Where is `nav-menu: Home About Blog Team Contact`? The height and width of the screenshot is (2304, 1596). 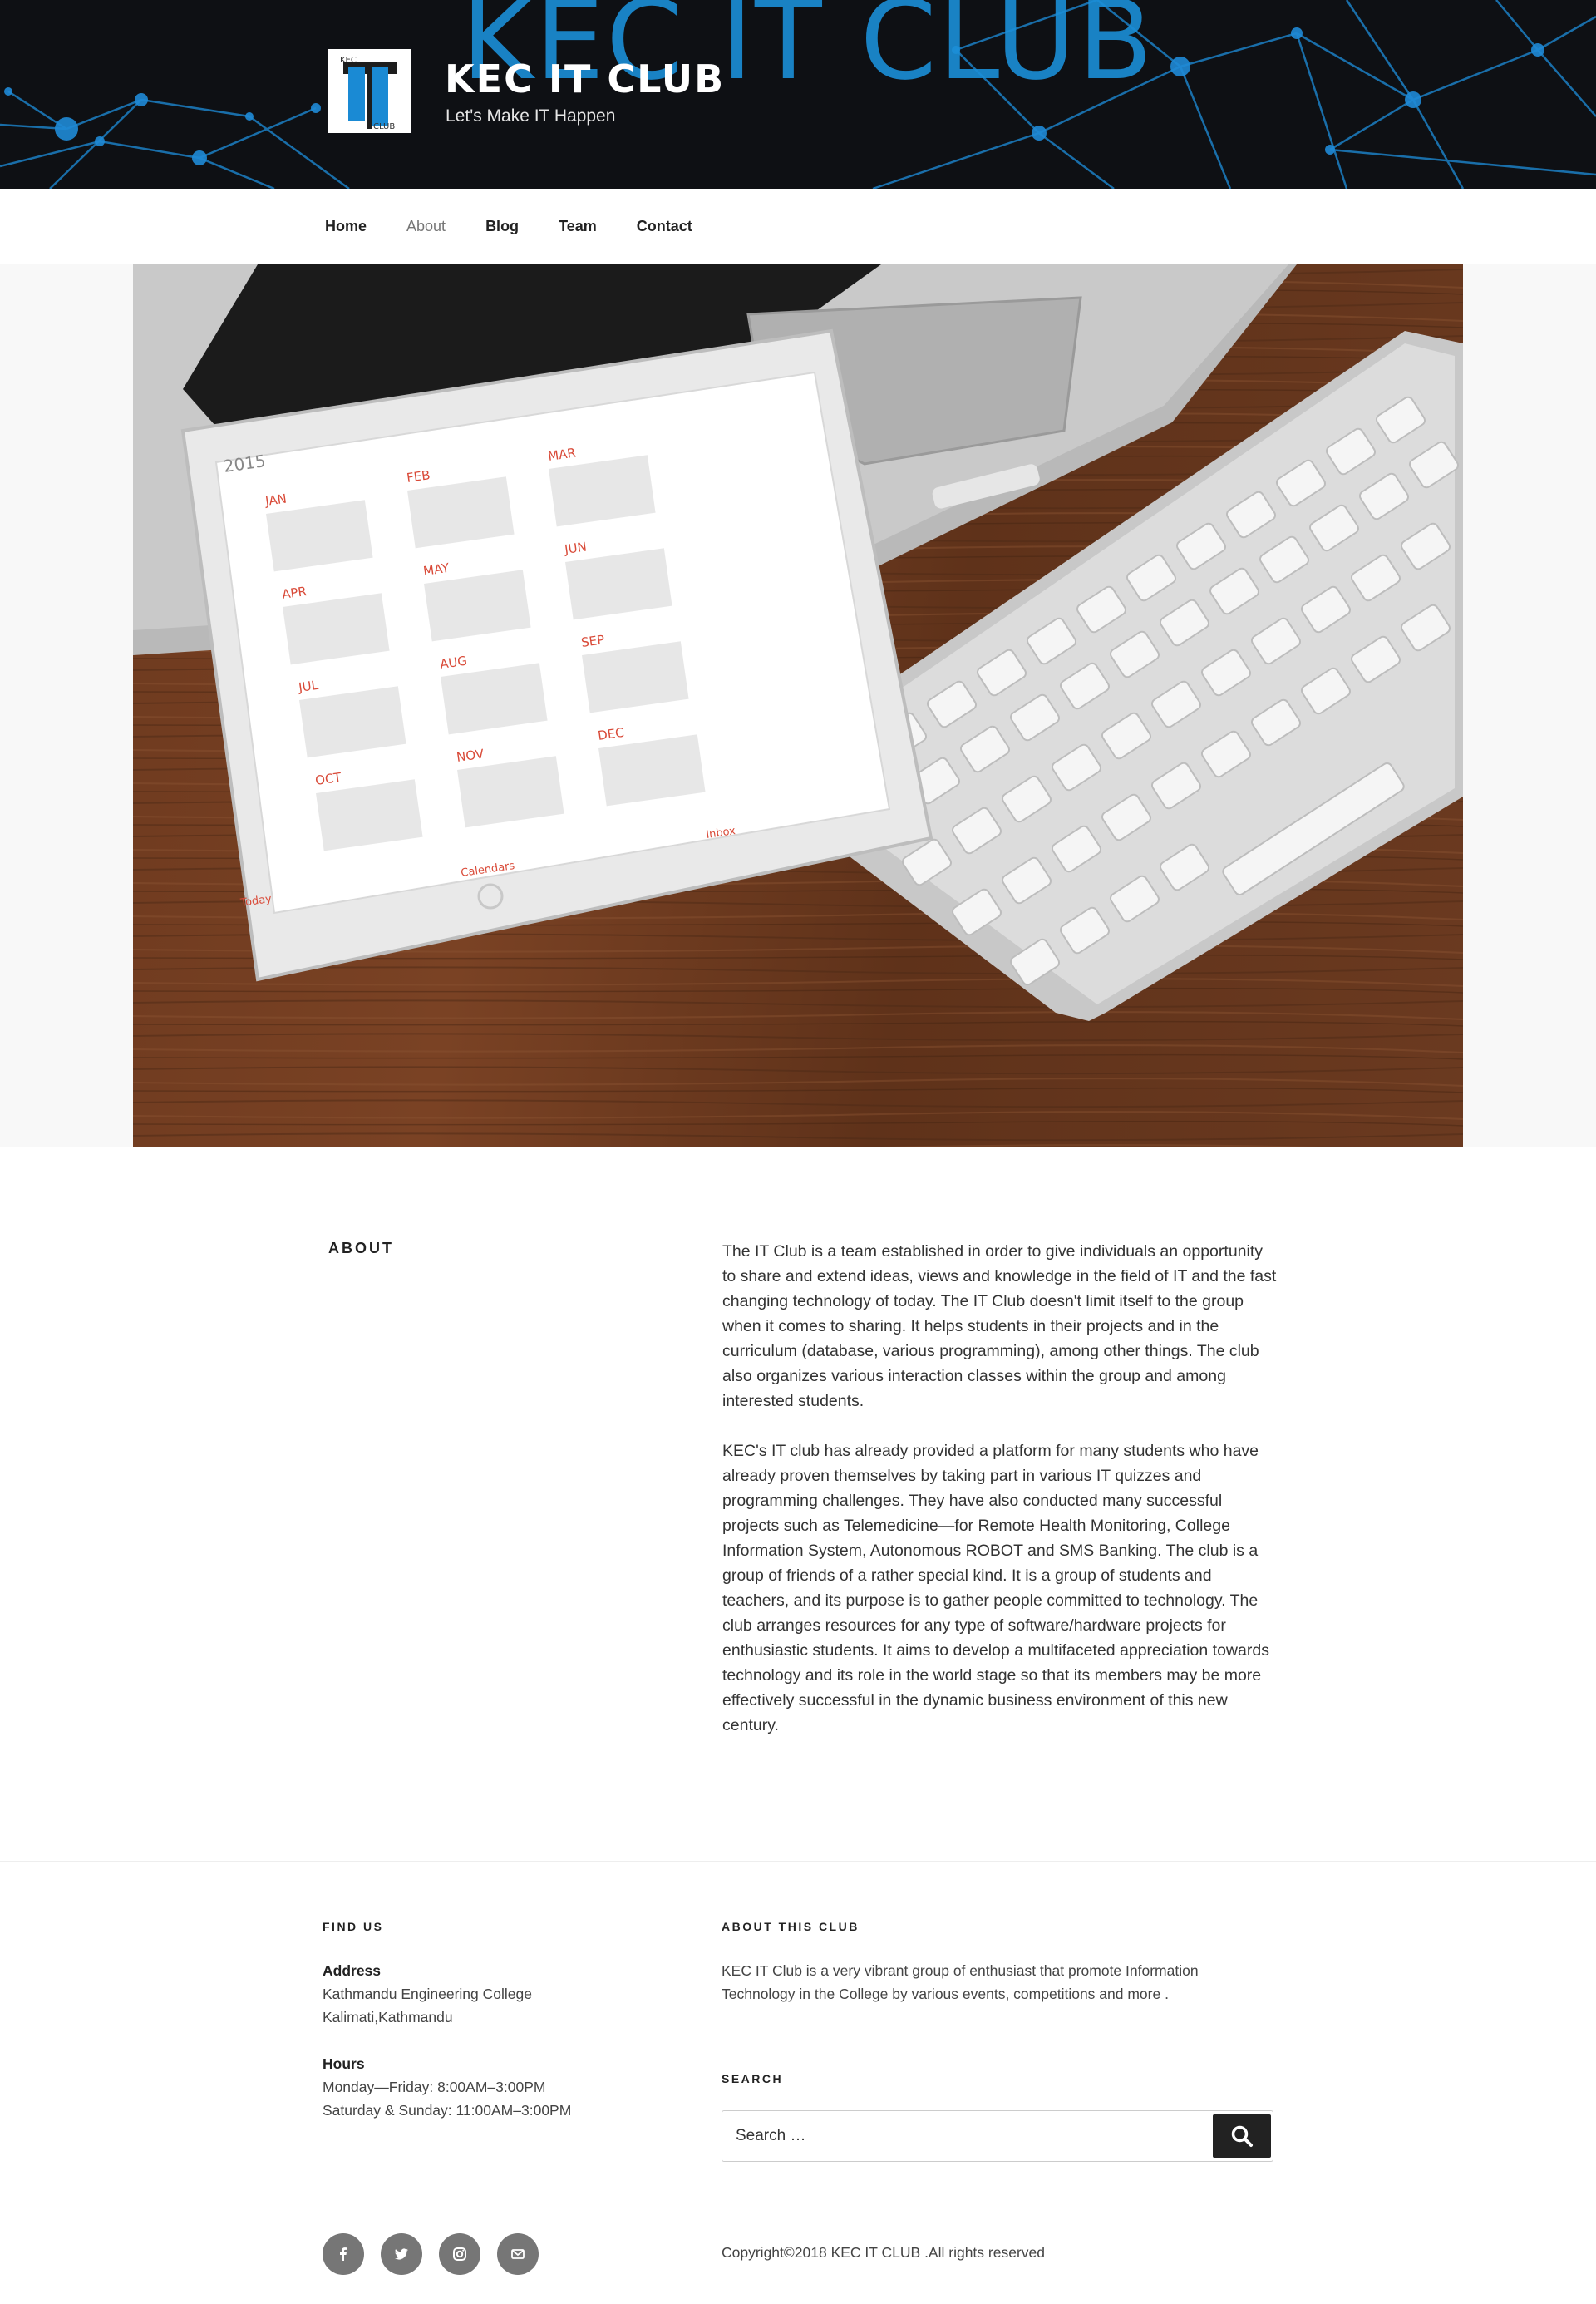
nav-menu: Home About Blog Team Contact is located at coordinates (528, 227).